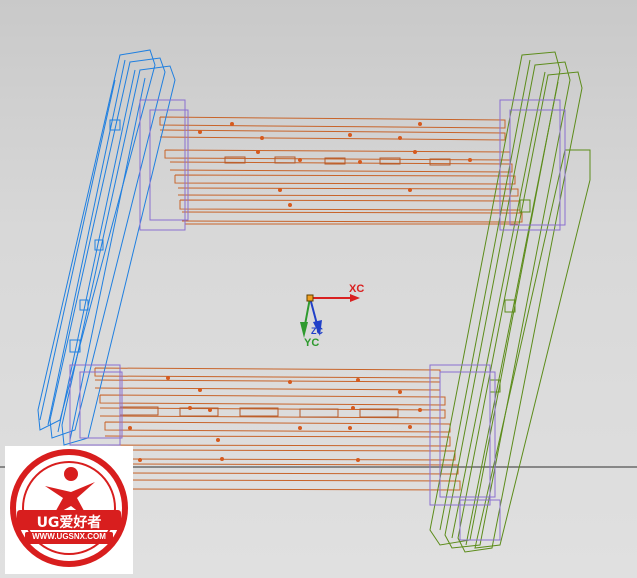  Describe the element at coordinates (317, 331) in the screenshot. I see `zc-label: ZC` at that location.